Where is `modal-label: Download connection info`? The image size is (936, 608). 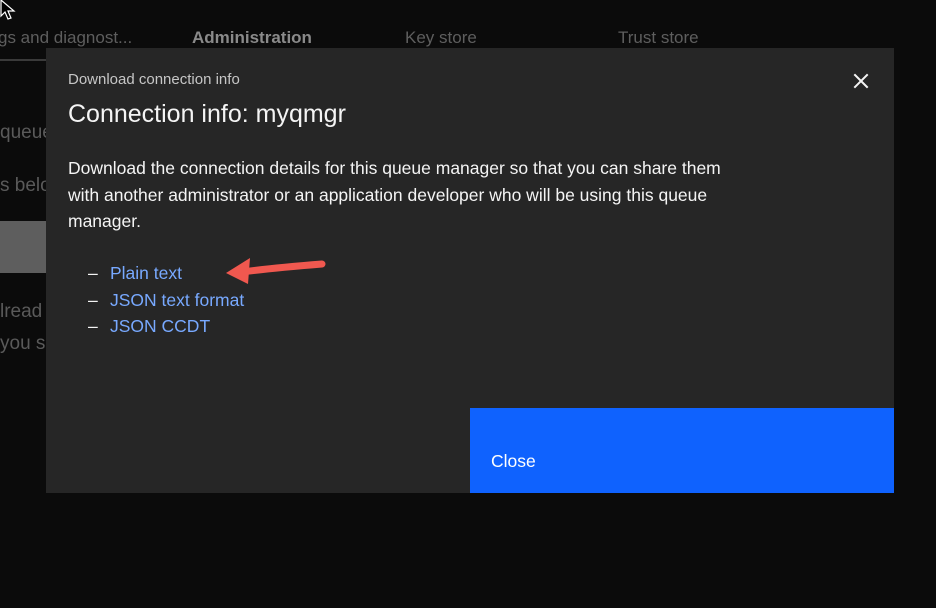
modal-label: Download connection info is located at coordinates (154, 79).